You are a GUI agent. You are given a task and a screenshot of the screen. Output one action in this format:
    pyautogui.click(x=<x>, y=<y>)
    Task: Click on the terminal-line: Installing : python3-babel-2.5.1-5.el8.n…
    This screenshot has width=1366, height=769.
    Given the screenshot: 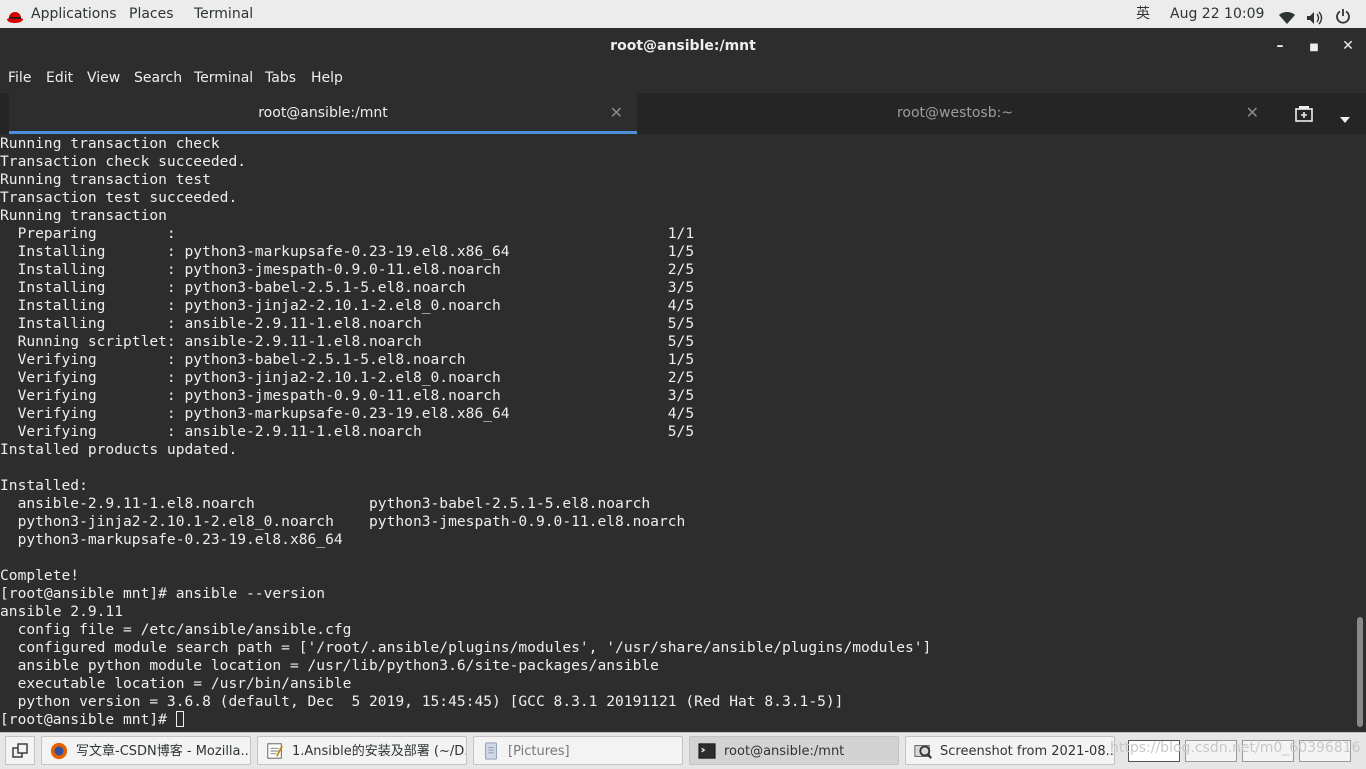 What is the action you would take?
    pyautogui.click(x=347, y=287)
    